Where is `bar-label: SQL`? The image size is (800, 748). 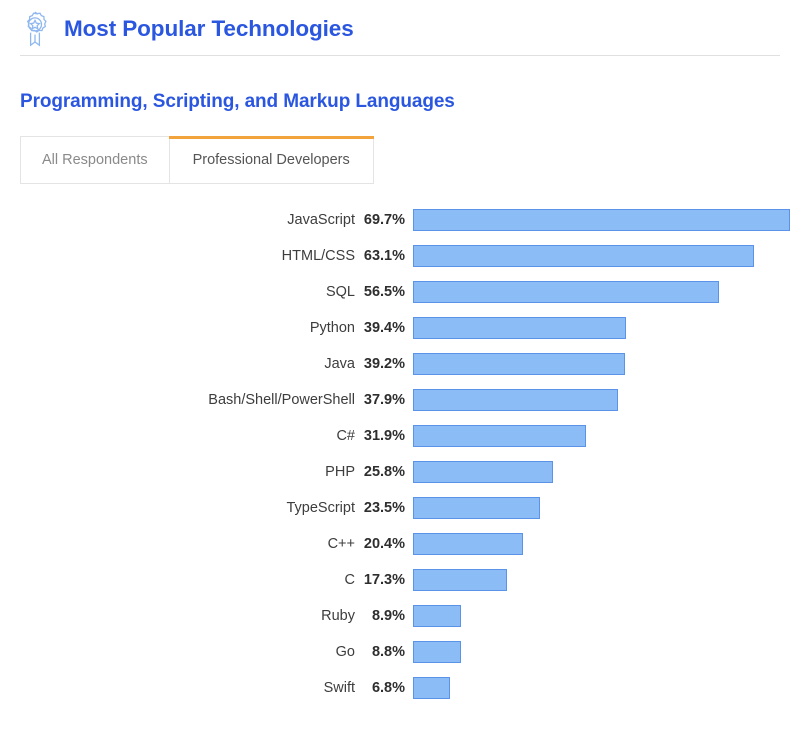
bar-label: SQL is located at coordinates (340, 292).